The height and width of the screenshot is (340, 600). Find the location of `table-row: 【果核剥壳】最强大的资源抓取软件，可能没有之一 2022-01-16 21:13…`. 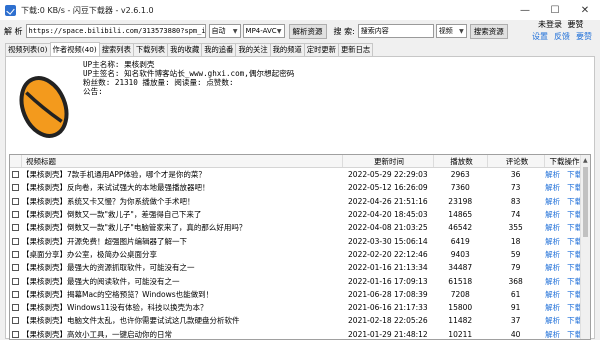

table-row: 【果核剥壳】最强大的资源抓取软件，可能没有之一 2022-01-16 21:13… is located at coordinates (300, 267).